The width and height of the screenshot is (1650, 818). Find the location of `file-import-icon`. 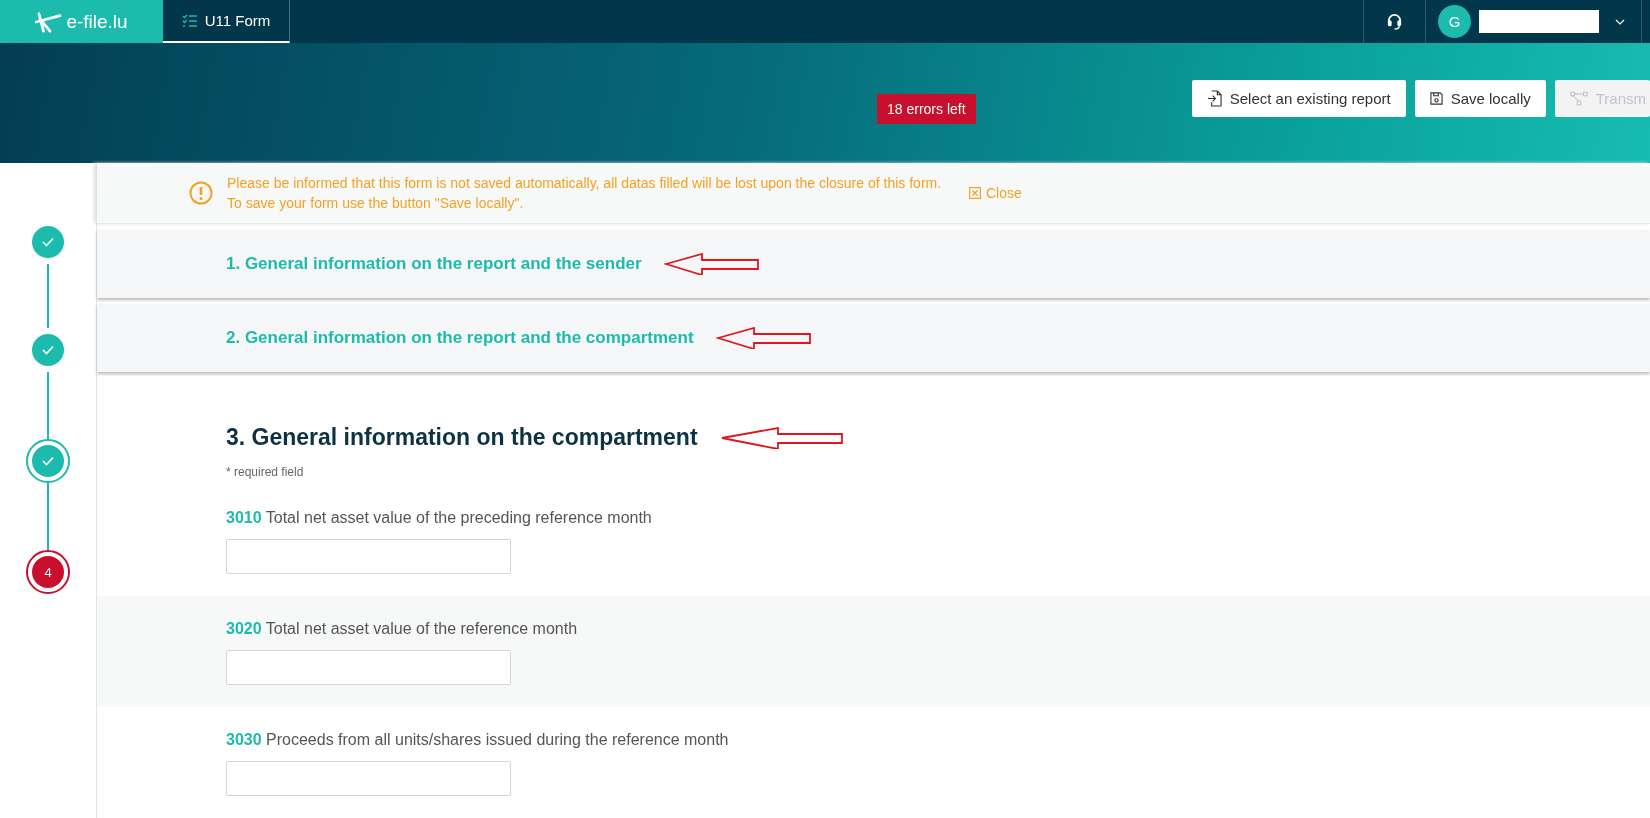

file-import-icon is located at coordinates (1214, 98).